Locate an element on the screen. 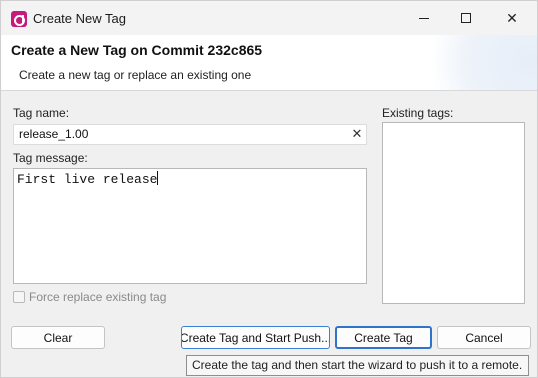 Image resolution: width=538 pixels, height=378 pixels. existing-tags-list is located at coordinates (453, 213).